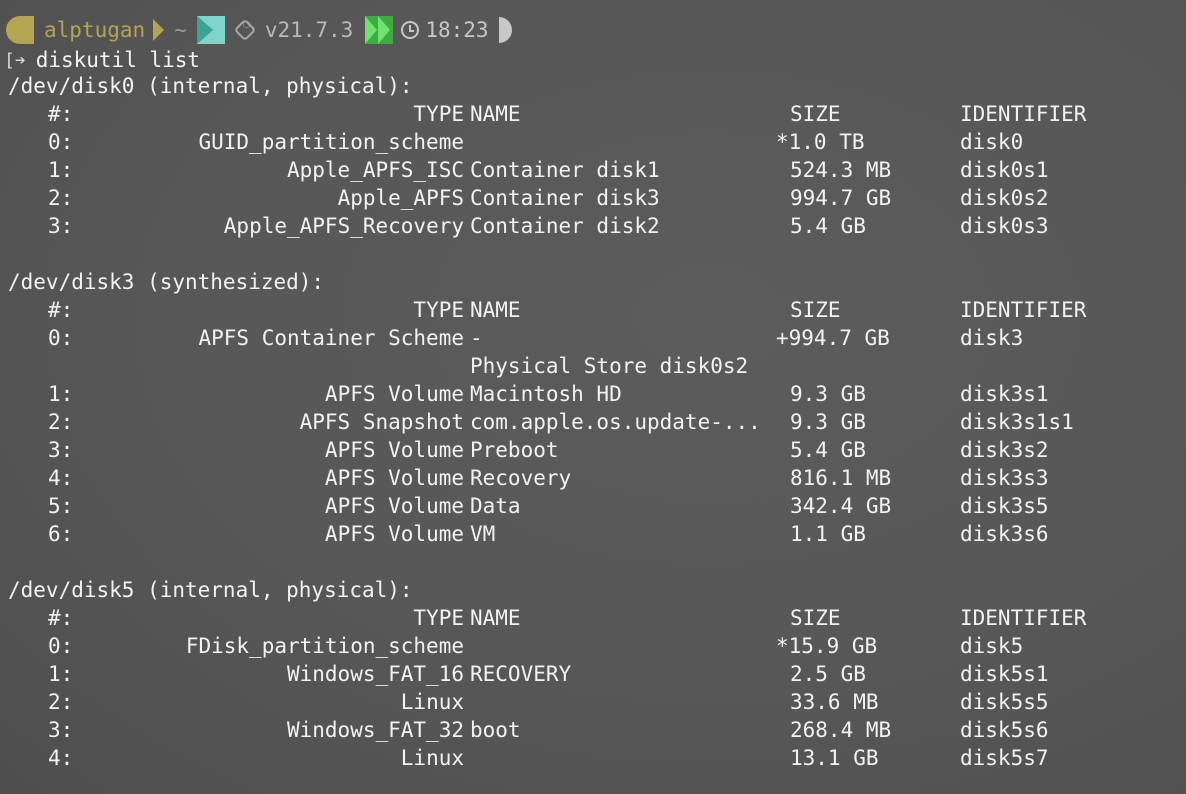  What do you see at coordinates (1004, 702) in the screenshot?
I see `row-identifier: disk5s5` at bounding box center [1004, 702].